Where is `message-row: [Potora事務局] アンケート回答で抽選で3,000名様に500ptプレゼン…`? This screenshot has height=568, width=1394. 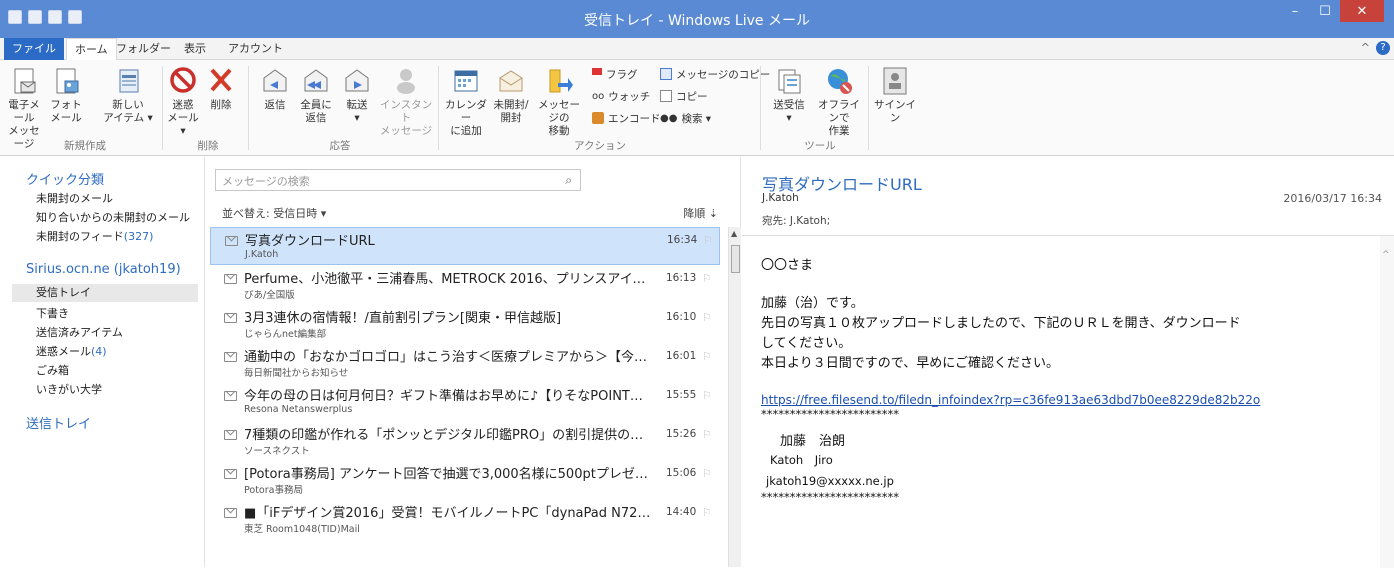 message-row: [Potora事務局] アンケート回答で抽選で3,000名様に500ptプレゼン… is located at coordinates (465, 480).